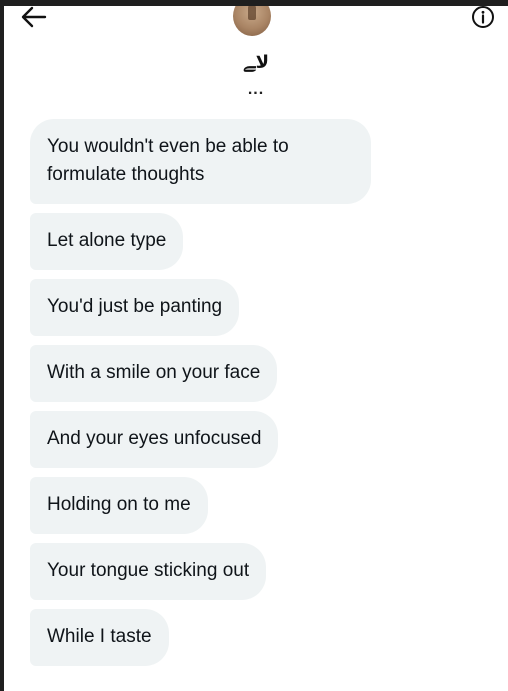 The height and width of the screenshot is (691, 508). Describe the element at coordinates (107, 241) in the screenshot. I see `message-bubble: Let alone type` at that location.